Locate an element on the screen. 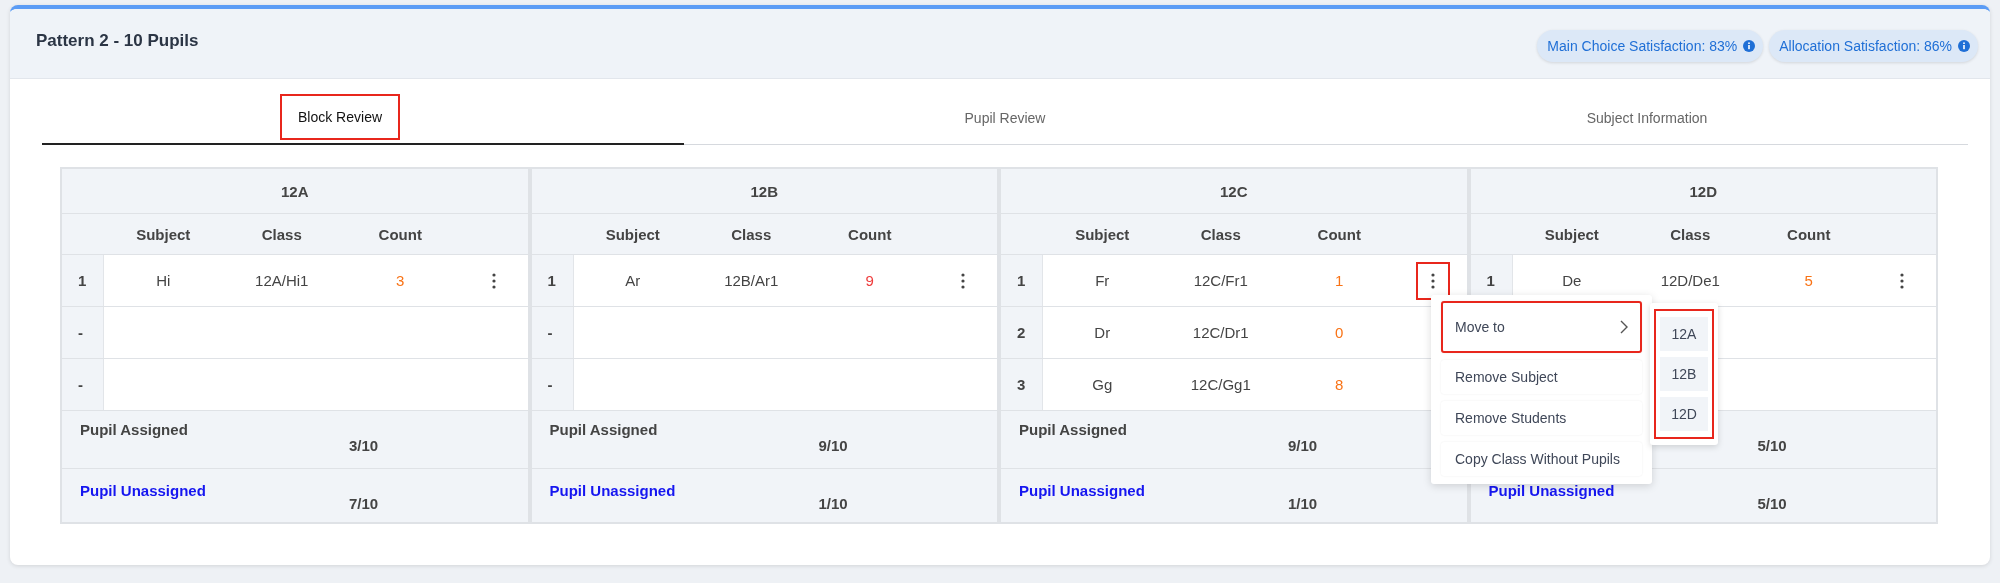  submenu-item: 12B is located at coordinates (1684, 374).